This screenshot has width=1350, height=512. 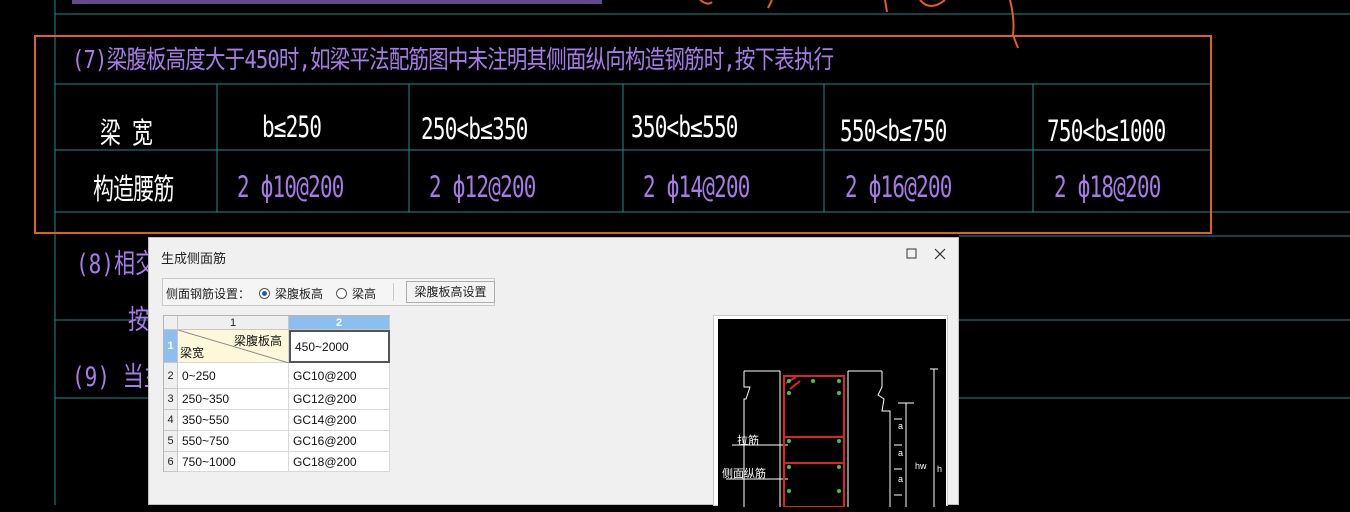 I want to click on radio-unselected-icon, so click(x=341, y=293).